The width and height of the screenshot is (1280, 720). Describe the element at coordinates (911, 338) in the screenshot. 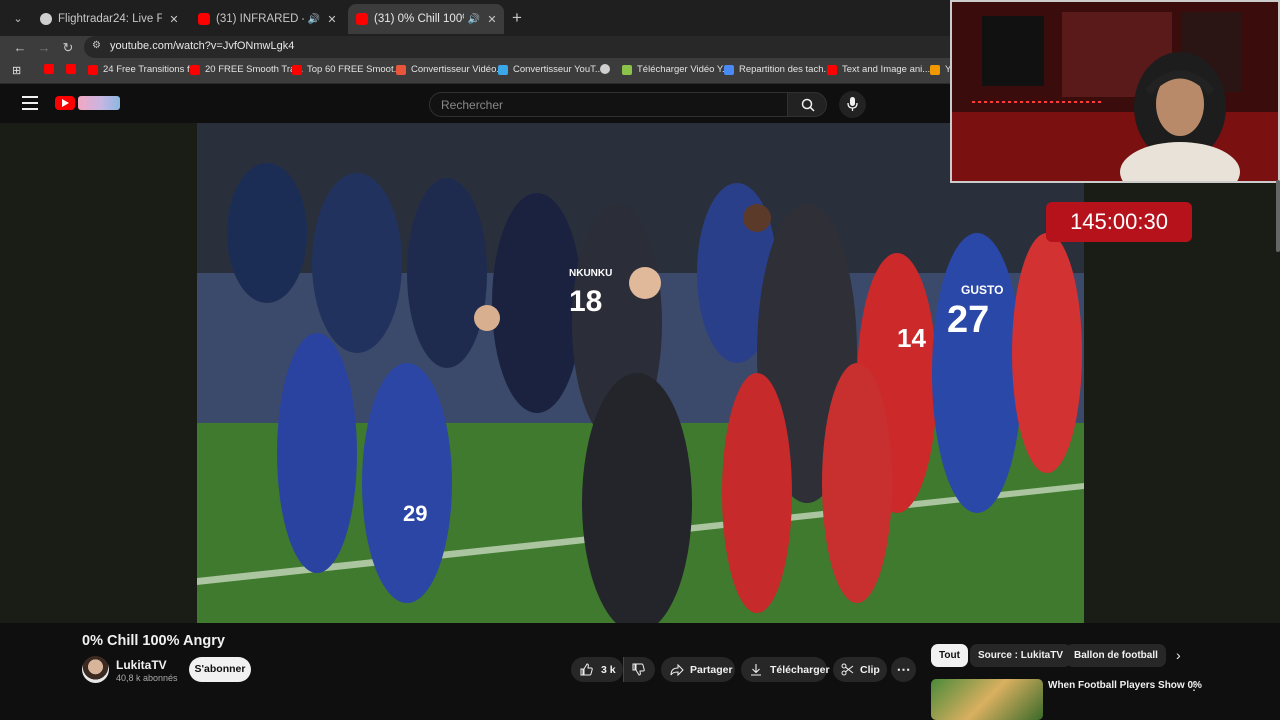

I see `jersey-number-text: 14` at that location.